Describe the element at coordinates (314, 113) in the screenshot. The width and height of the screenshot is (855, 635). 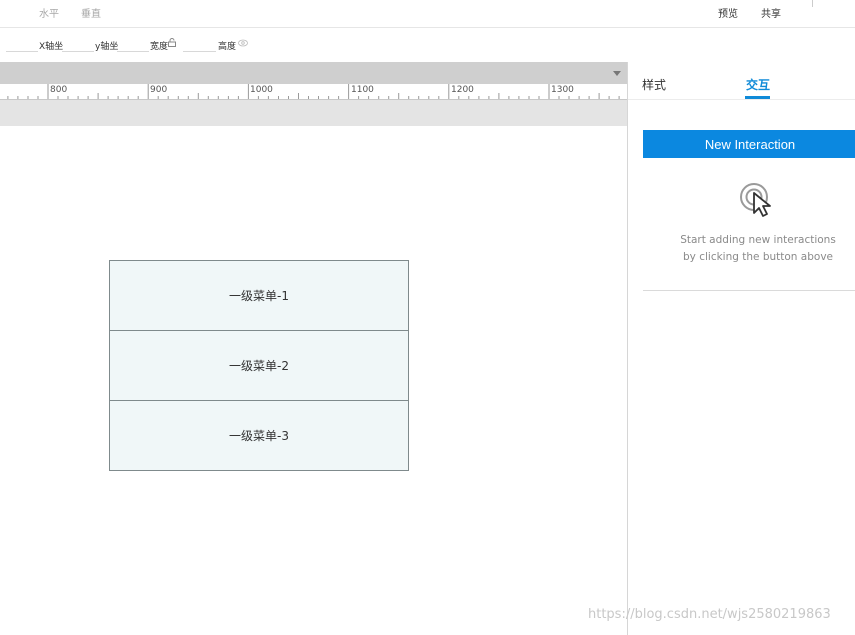
I see `canvas-top-band` at that location.